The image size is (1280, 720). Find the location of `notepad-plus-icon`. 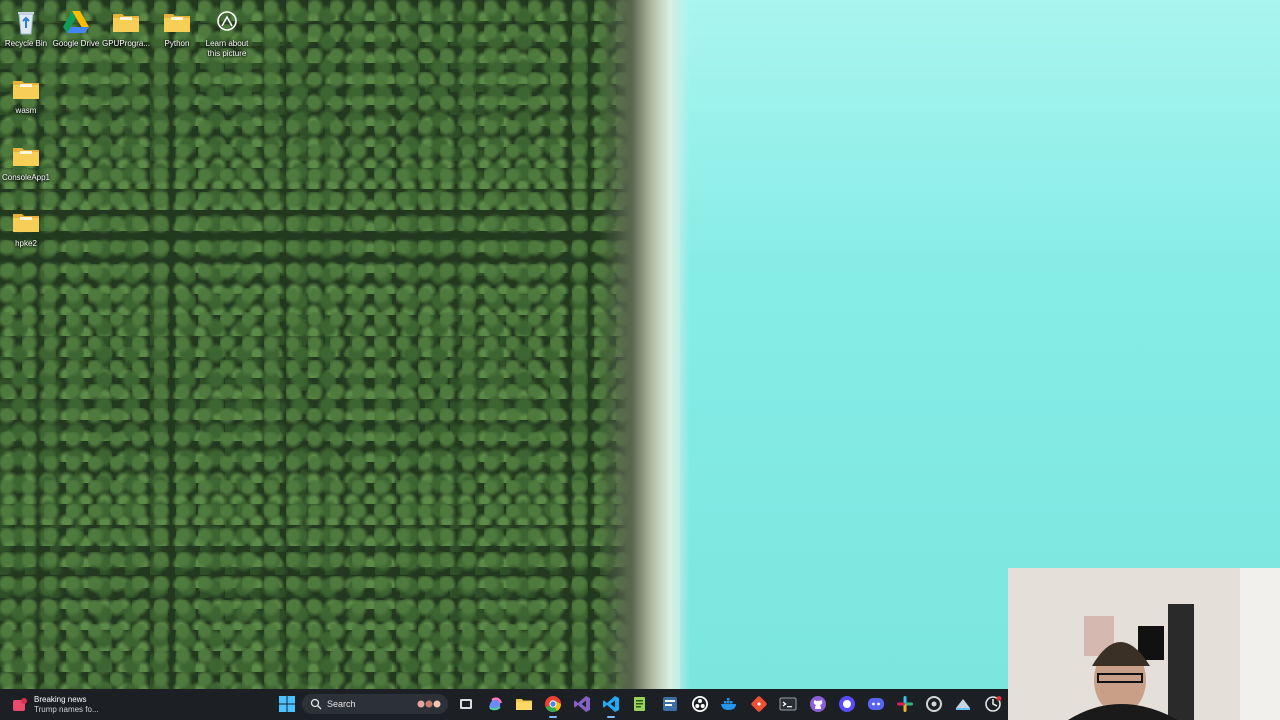

notepad-plus-icon is located at coordinates (640, 704).